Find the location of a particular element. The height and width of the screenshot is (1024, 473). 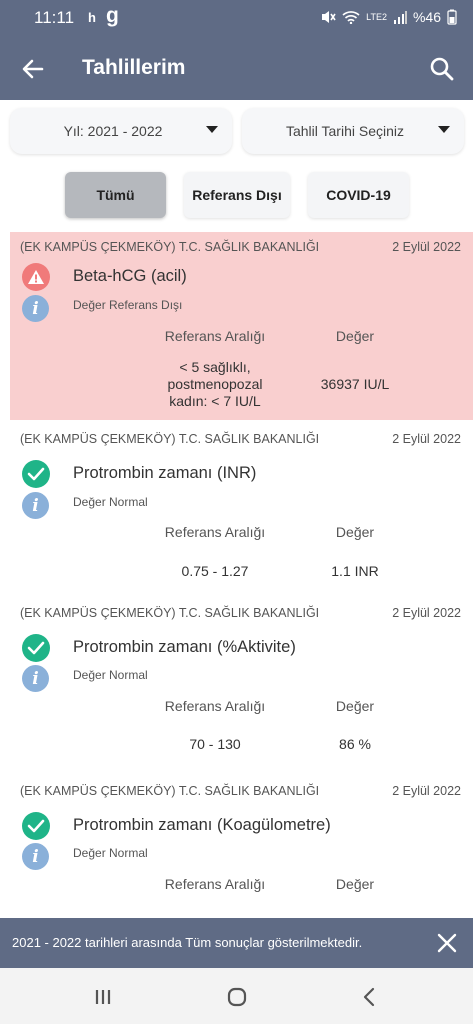

warning-icon is located at coordinates (36, 277).